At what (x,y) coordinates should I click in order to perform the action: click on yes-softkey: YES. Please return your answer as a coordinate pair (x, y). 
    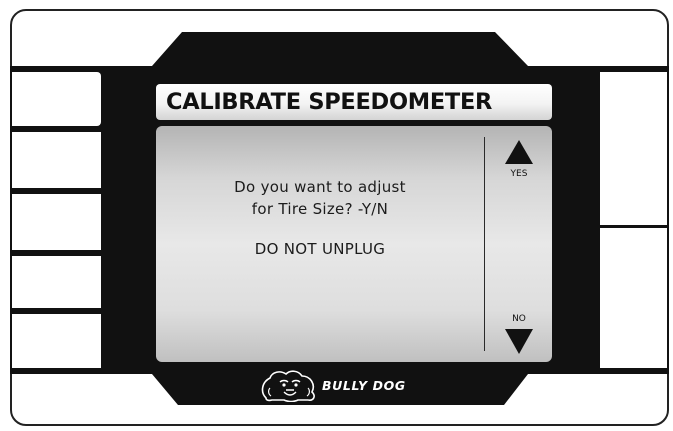
    Looking at the image, I should click on (519, 162).